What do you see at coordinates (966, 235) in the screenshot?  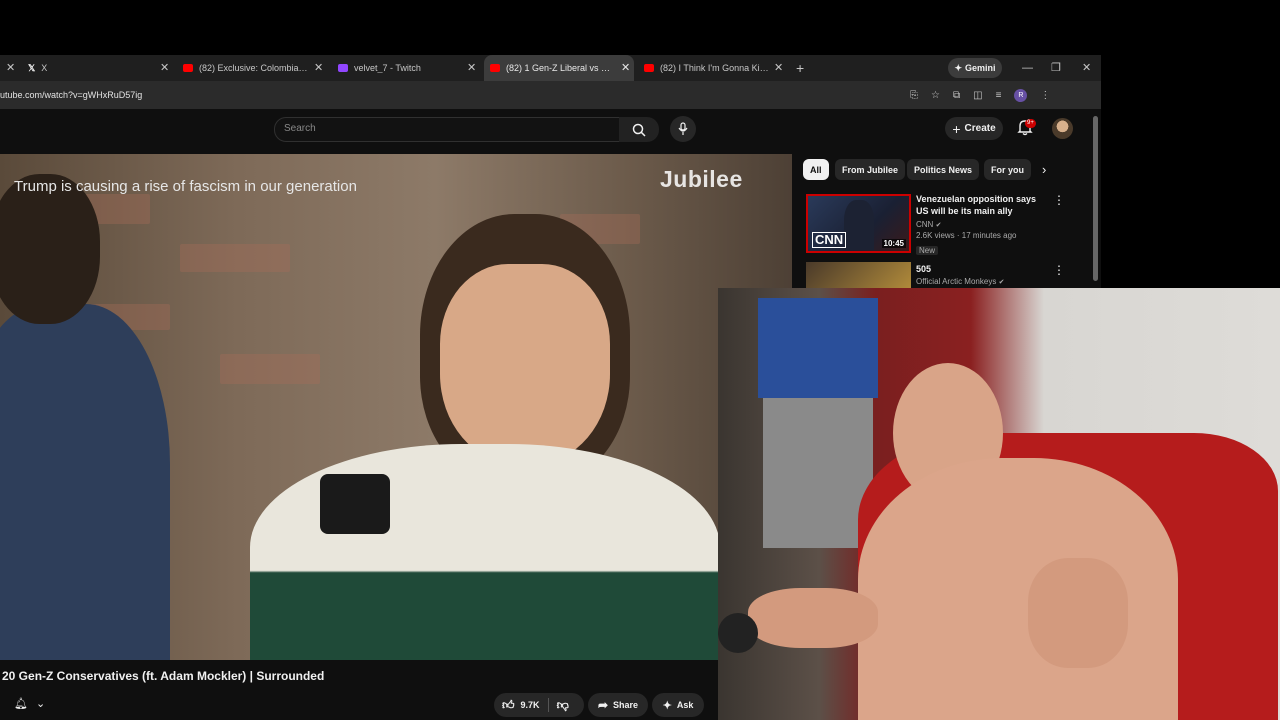 I see `views-time: 2.6K views · 17 minutes ago` at bounding box center [966, 235].